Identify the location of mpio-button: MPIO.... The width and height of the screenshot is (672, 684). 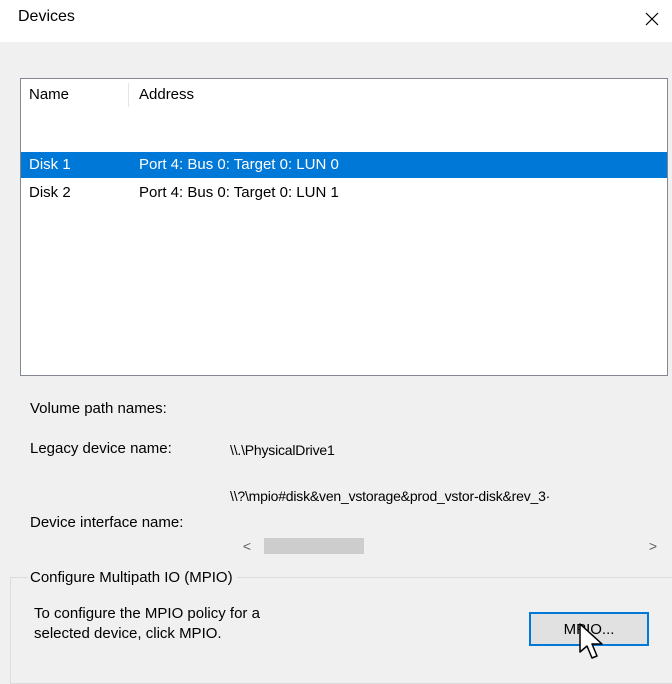
(589, 629).